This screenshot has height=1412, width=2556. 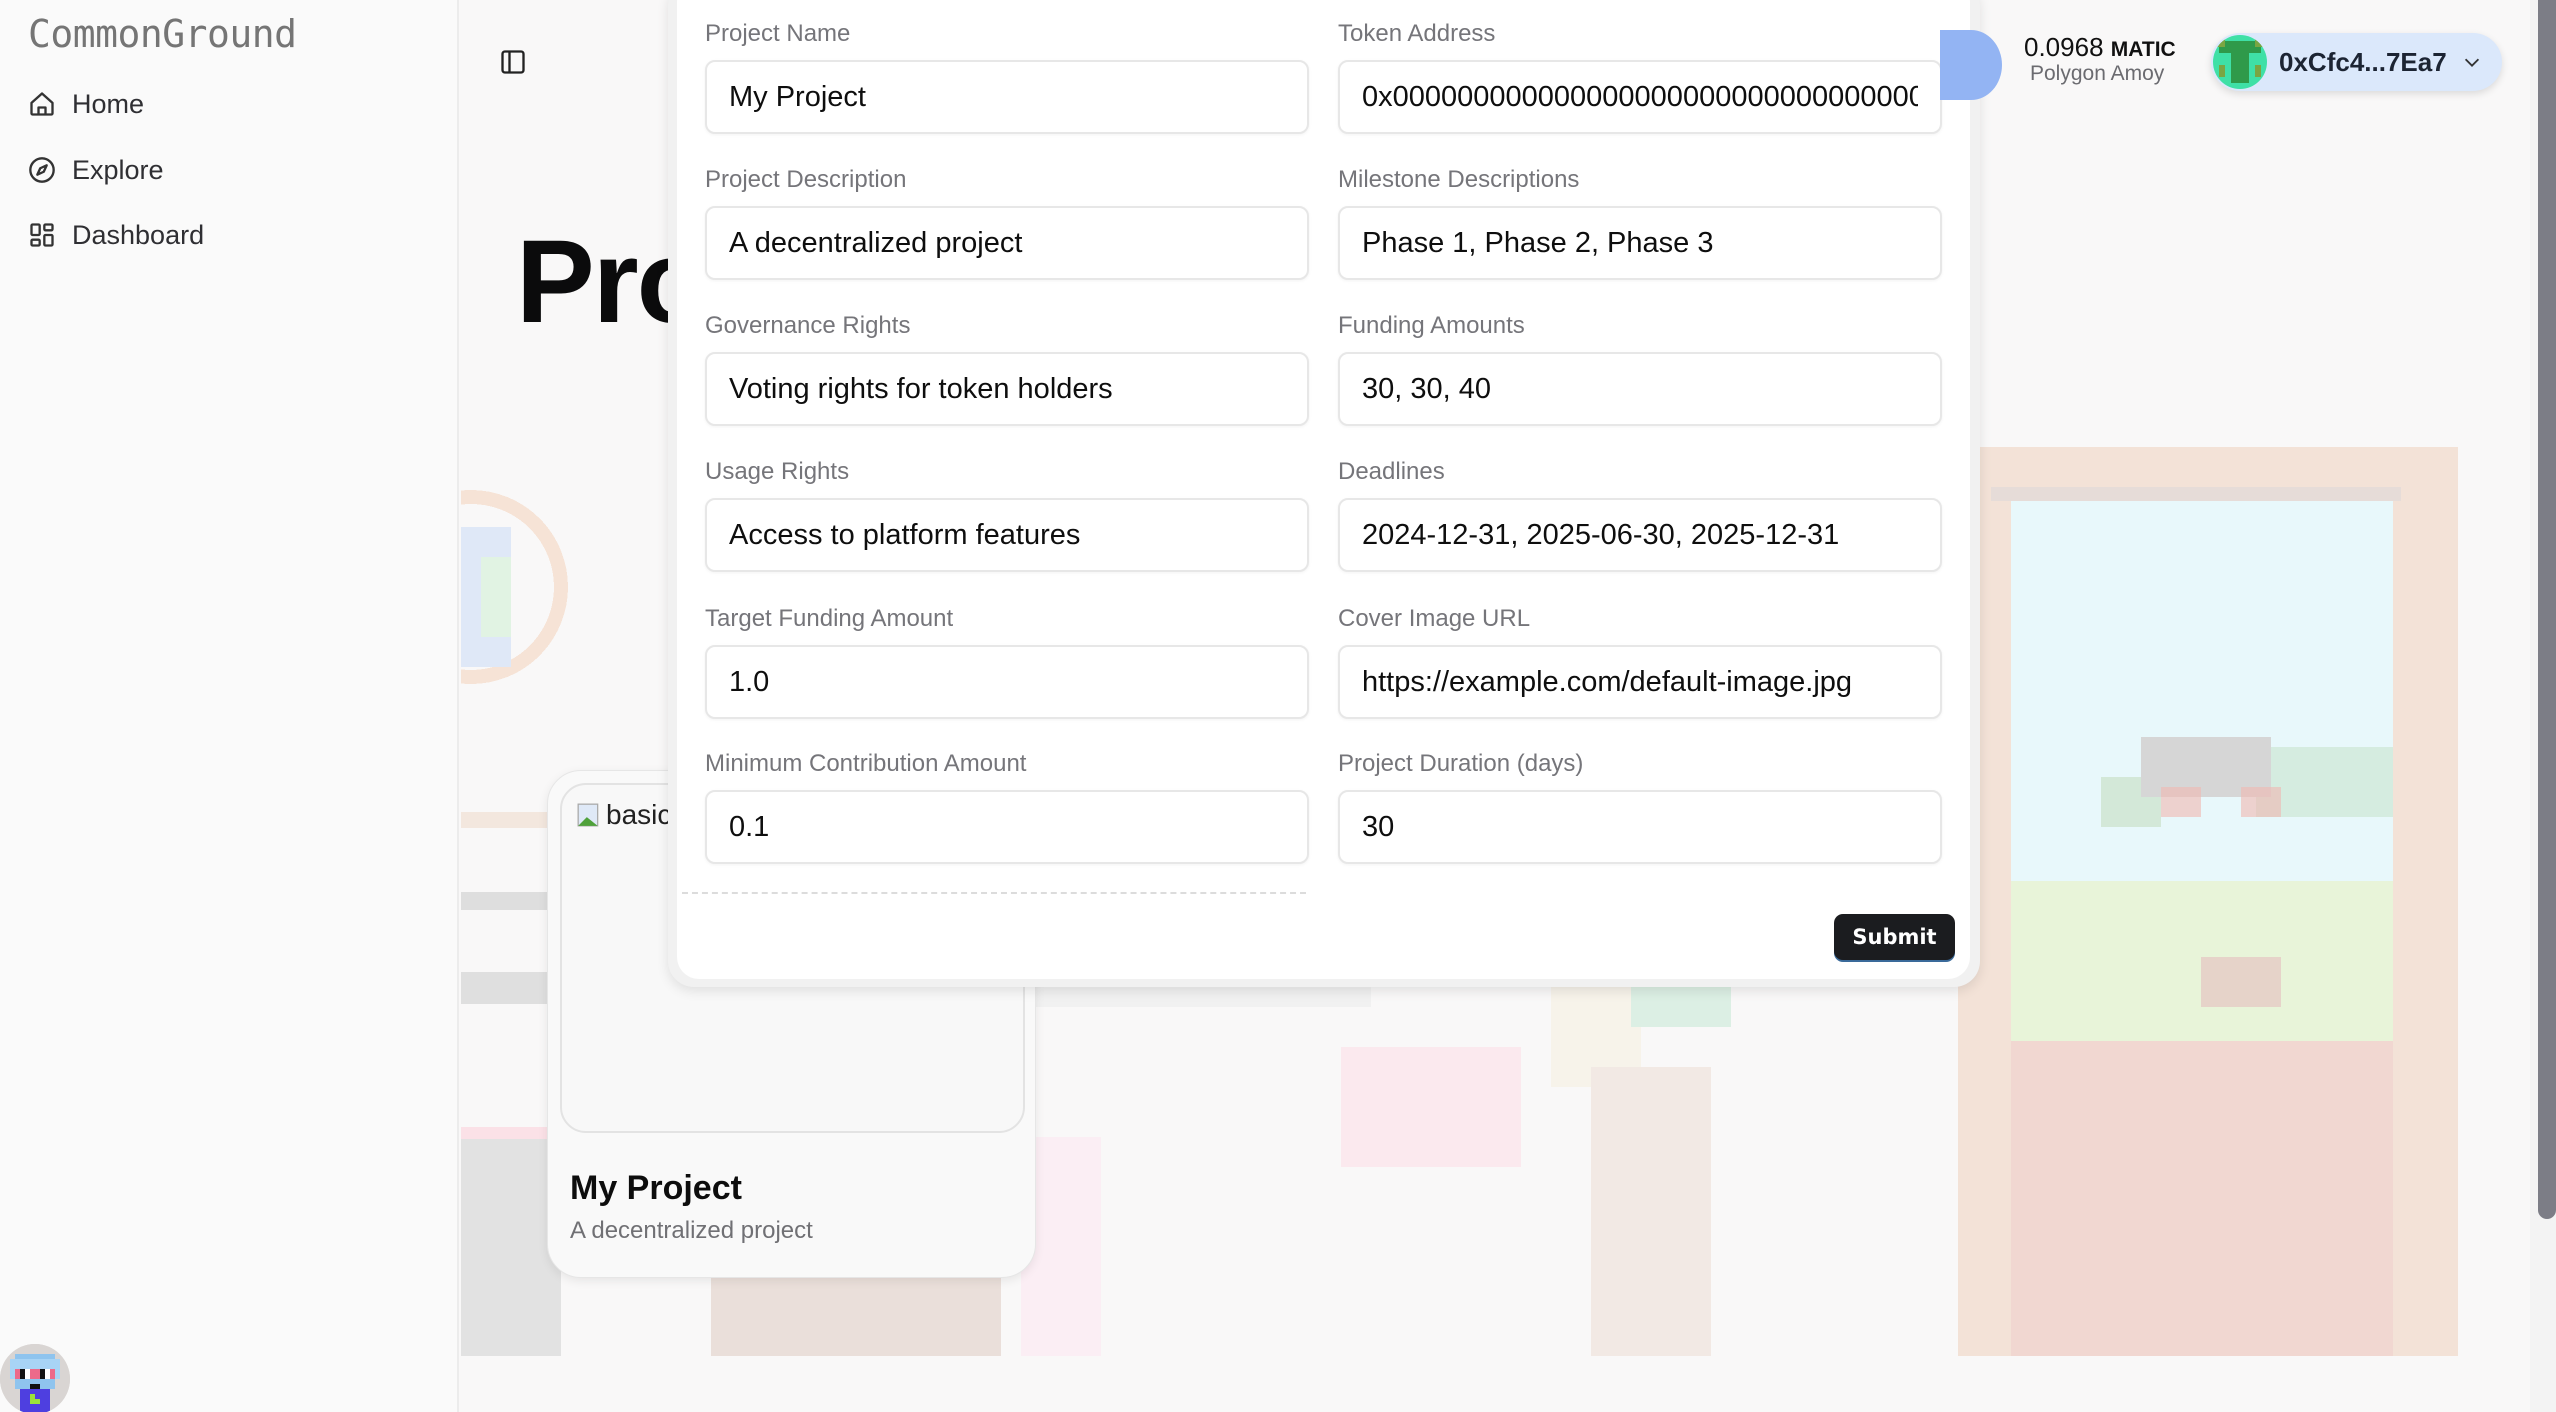 What do you see at coordinates (2240, 62) in the screenshot?
I see `wallet-avatar-icon` at bounding box center [2240, 62].